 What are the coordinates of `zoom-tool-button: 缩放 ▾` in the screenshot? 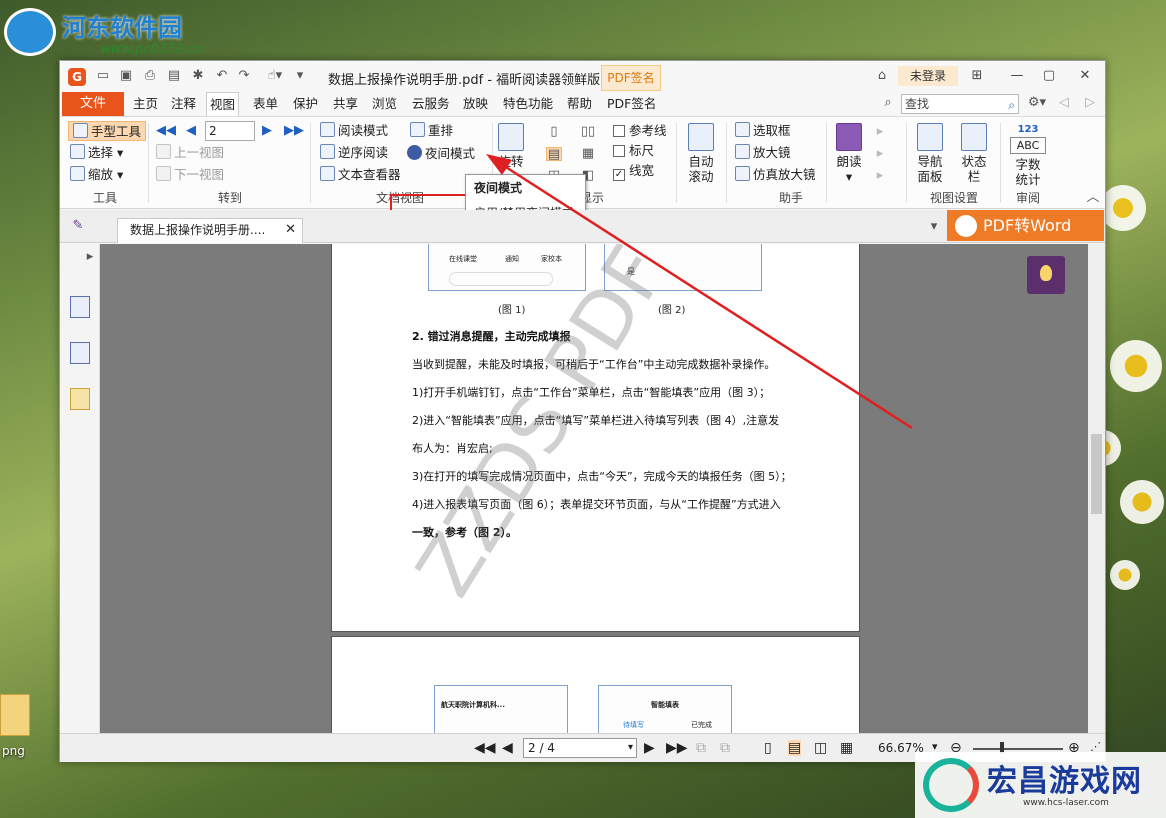 It's located at (96, 175).